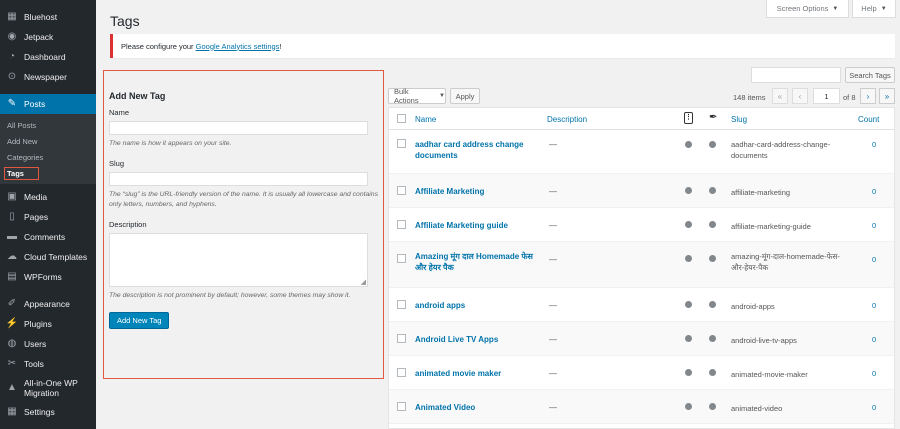  What do you see at coordinates (48, 257) in the screenshot?
I see `menu-cloud-templates: ☁ Cloud Templates` at bounding box center [48, 257].